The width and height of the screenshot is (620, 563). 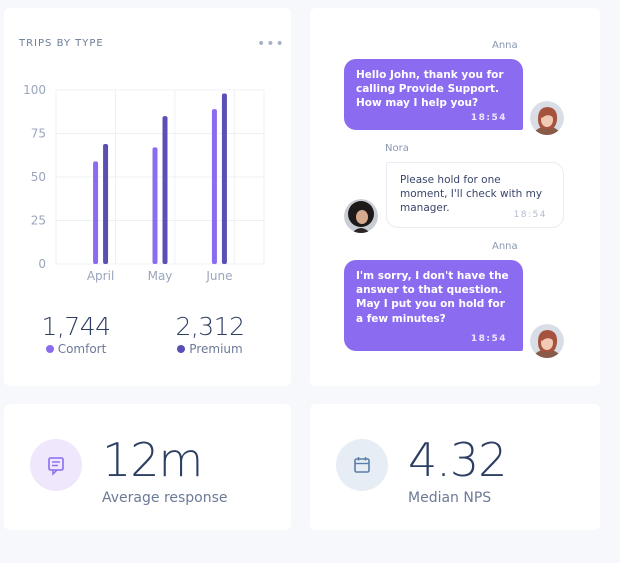 What do you see at coordinates (216, 349) in the screenshot?
I see `premium-legend-label: Premium` at bounding box center [216, 349].